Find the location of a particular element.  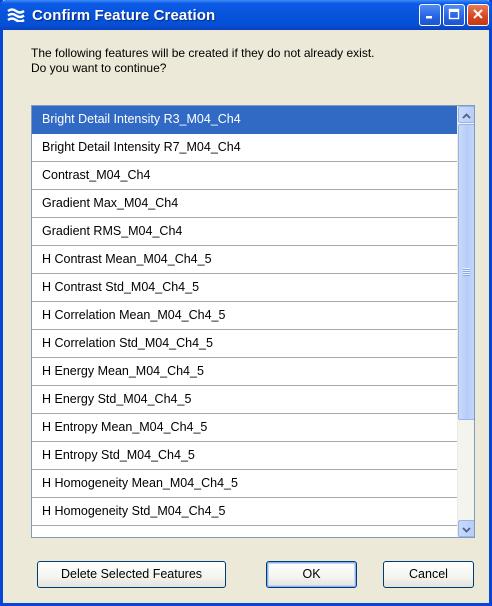

minimize-icon is located at coordinates (430, 15).